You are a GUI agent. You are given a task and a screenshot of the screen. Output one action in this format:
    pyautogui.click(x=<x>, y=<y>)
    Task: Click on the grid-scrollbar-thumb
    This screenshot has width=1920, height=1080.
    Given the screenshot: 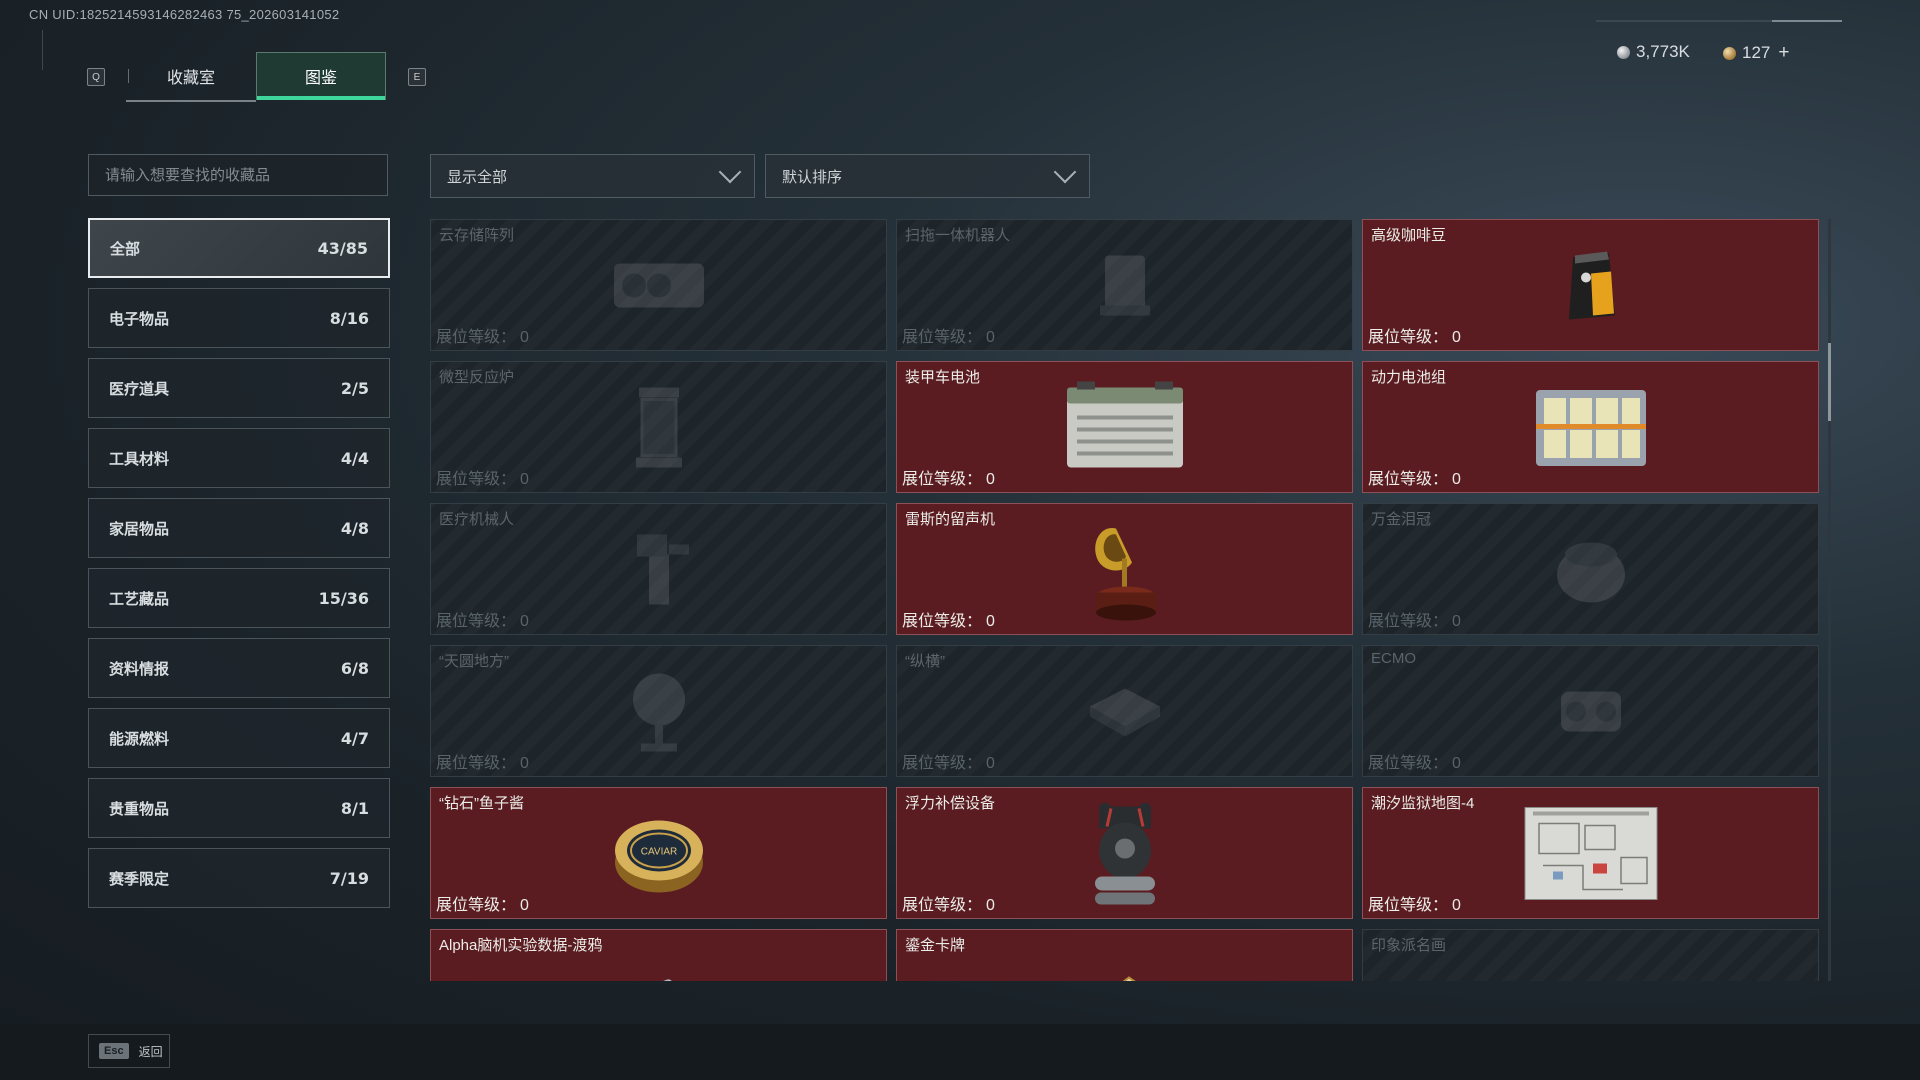 What is the action you would take?
    pyautogui.click(x=1829, y=382)
    